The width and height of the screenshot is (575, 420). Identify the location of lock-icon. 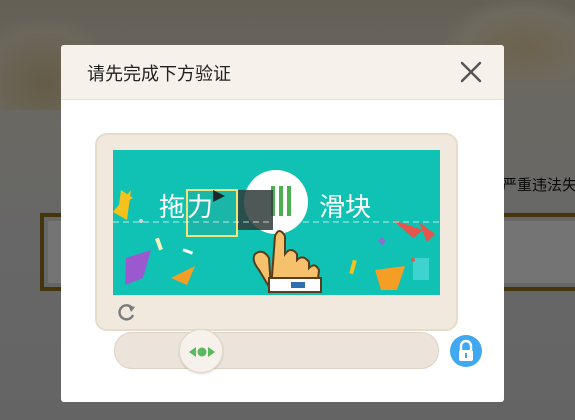
(466, 351).